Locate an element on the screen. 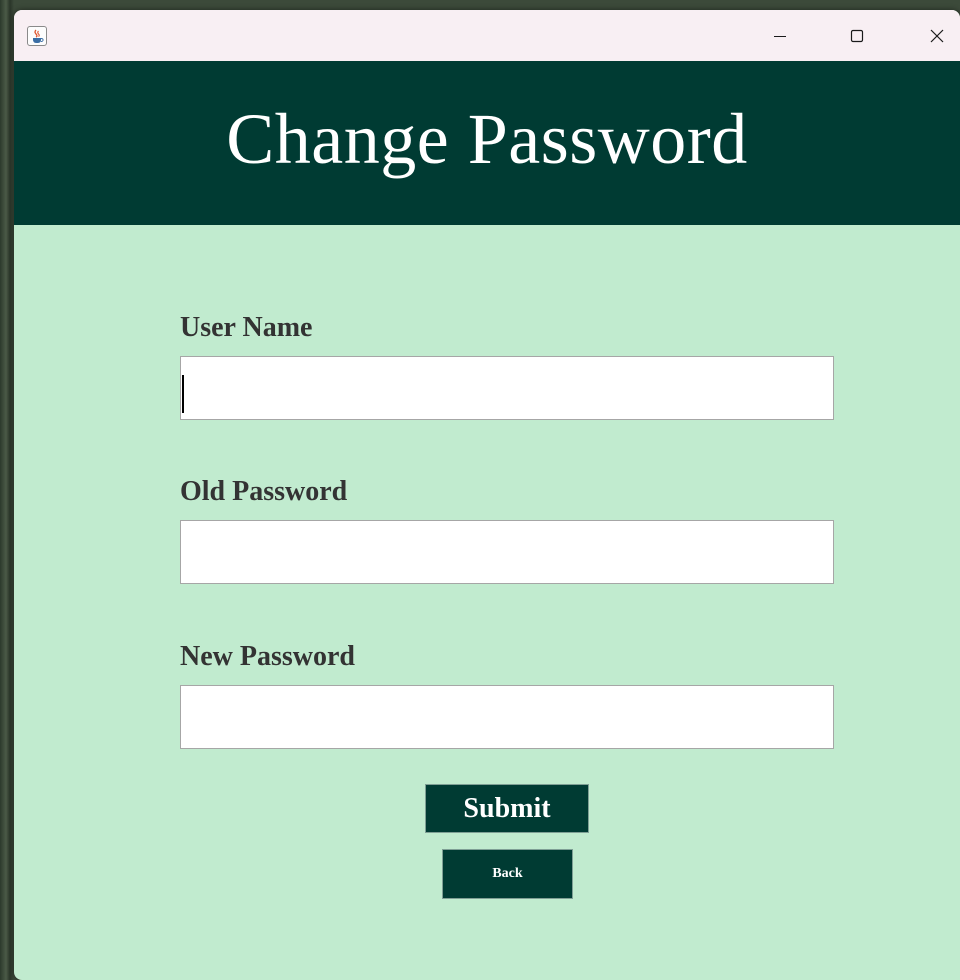 The height and width of the screenshot is (980, 960). new-password-input is located at coordinates (507, 717).